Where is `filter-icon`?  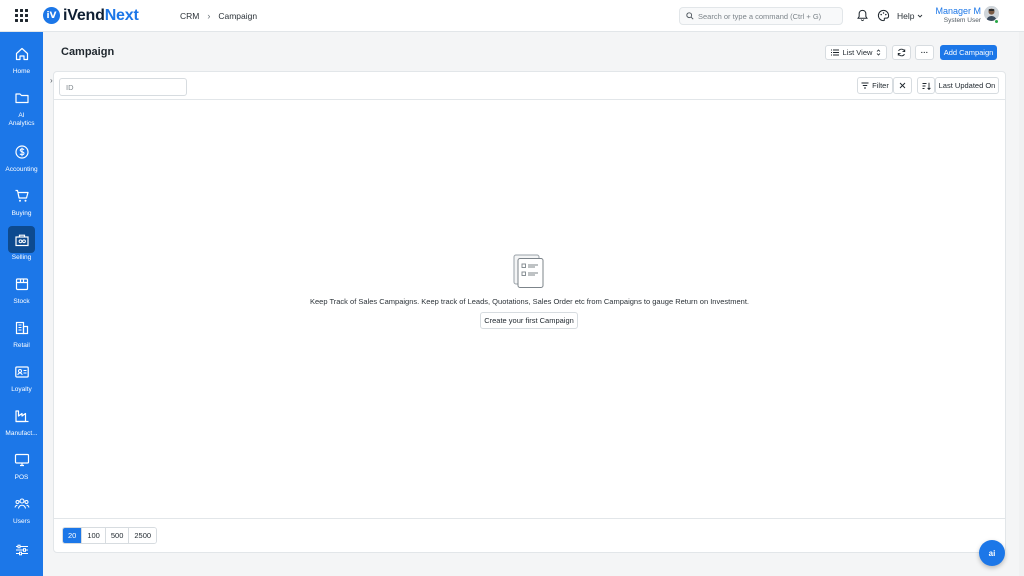 filter-icon is located at coordinates (865, 85).